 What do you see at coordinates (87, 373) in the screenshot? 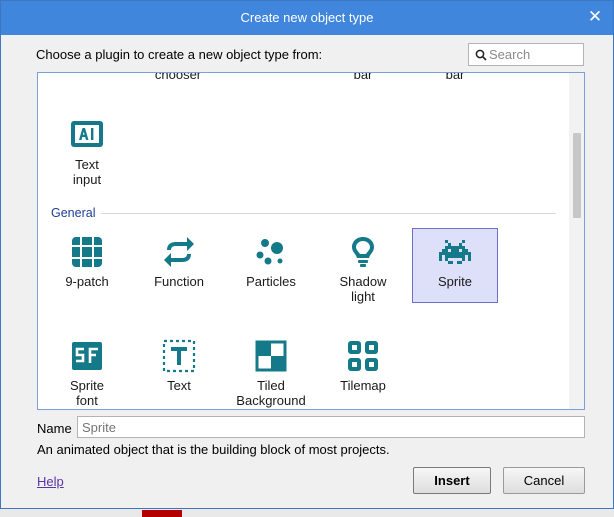
I see `plugin-item-sprite-font: Sprite font` at bounding box center [87, 373].